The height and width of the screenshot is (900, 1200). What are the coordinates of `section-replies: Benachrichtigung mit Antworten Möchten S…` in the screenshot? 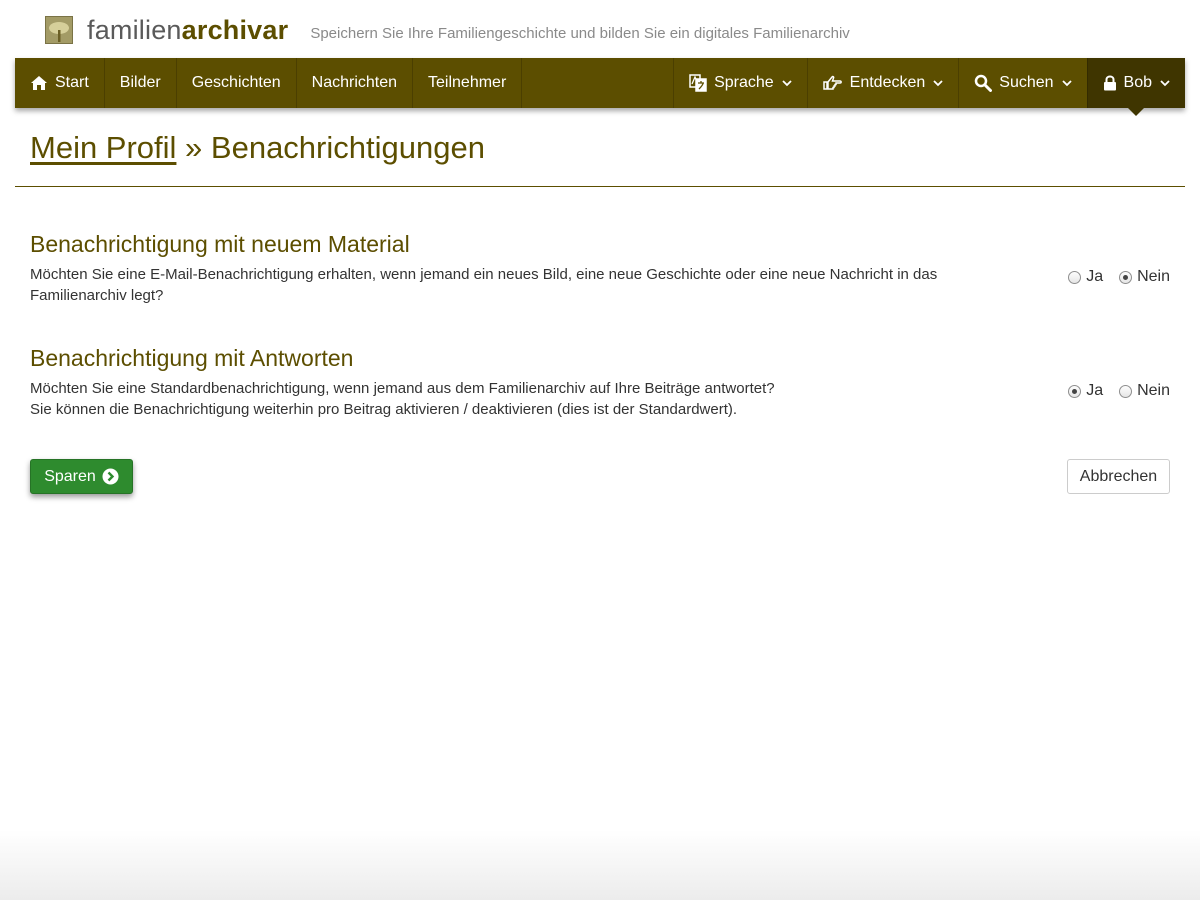 It's located at (600, 382).